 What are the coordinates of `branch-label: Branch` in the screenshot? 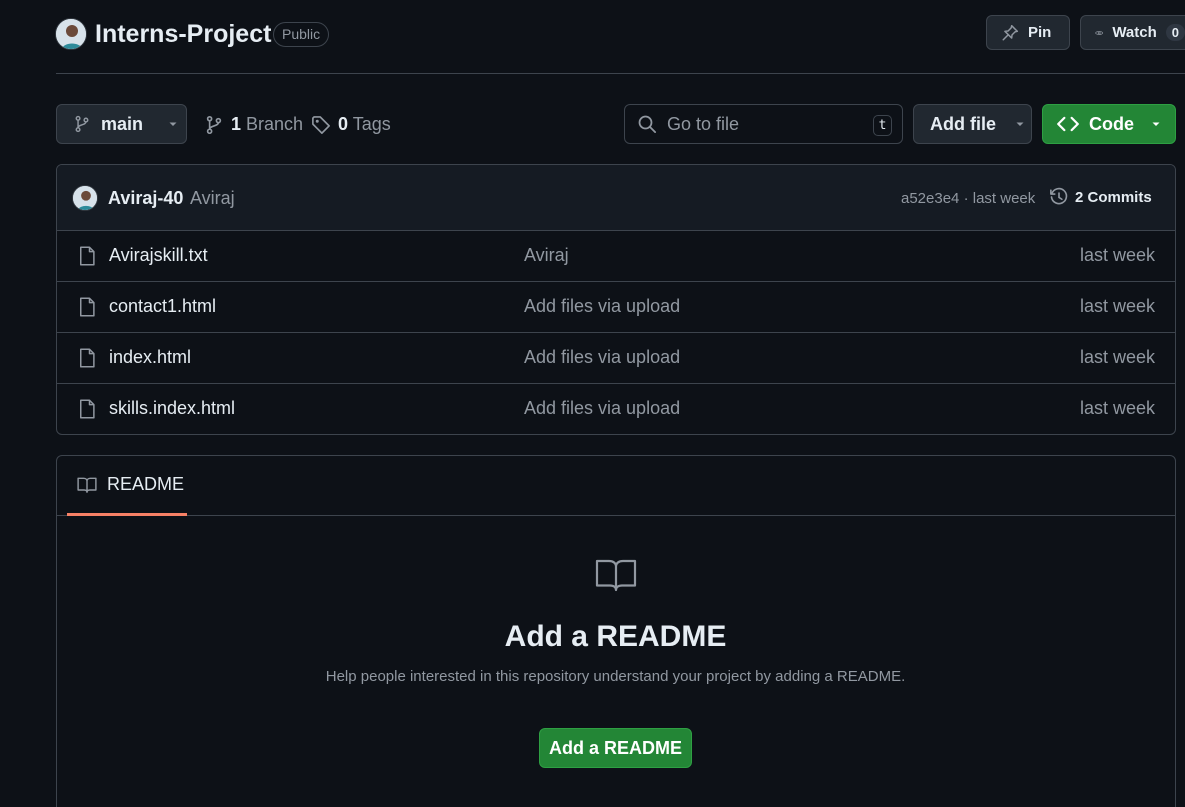 It's located at (275, 124).